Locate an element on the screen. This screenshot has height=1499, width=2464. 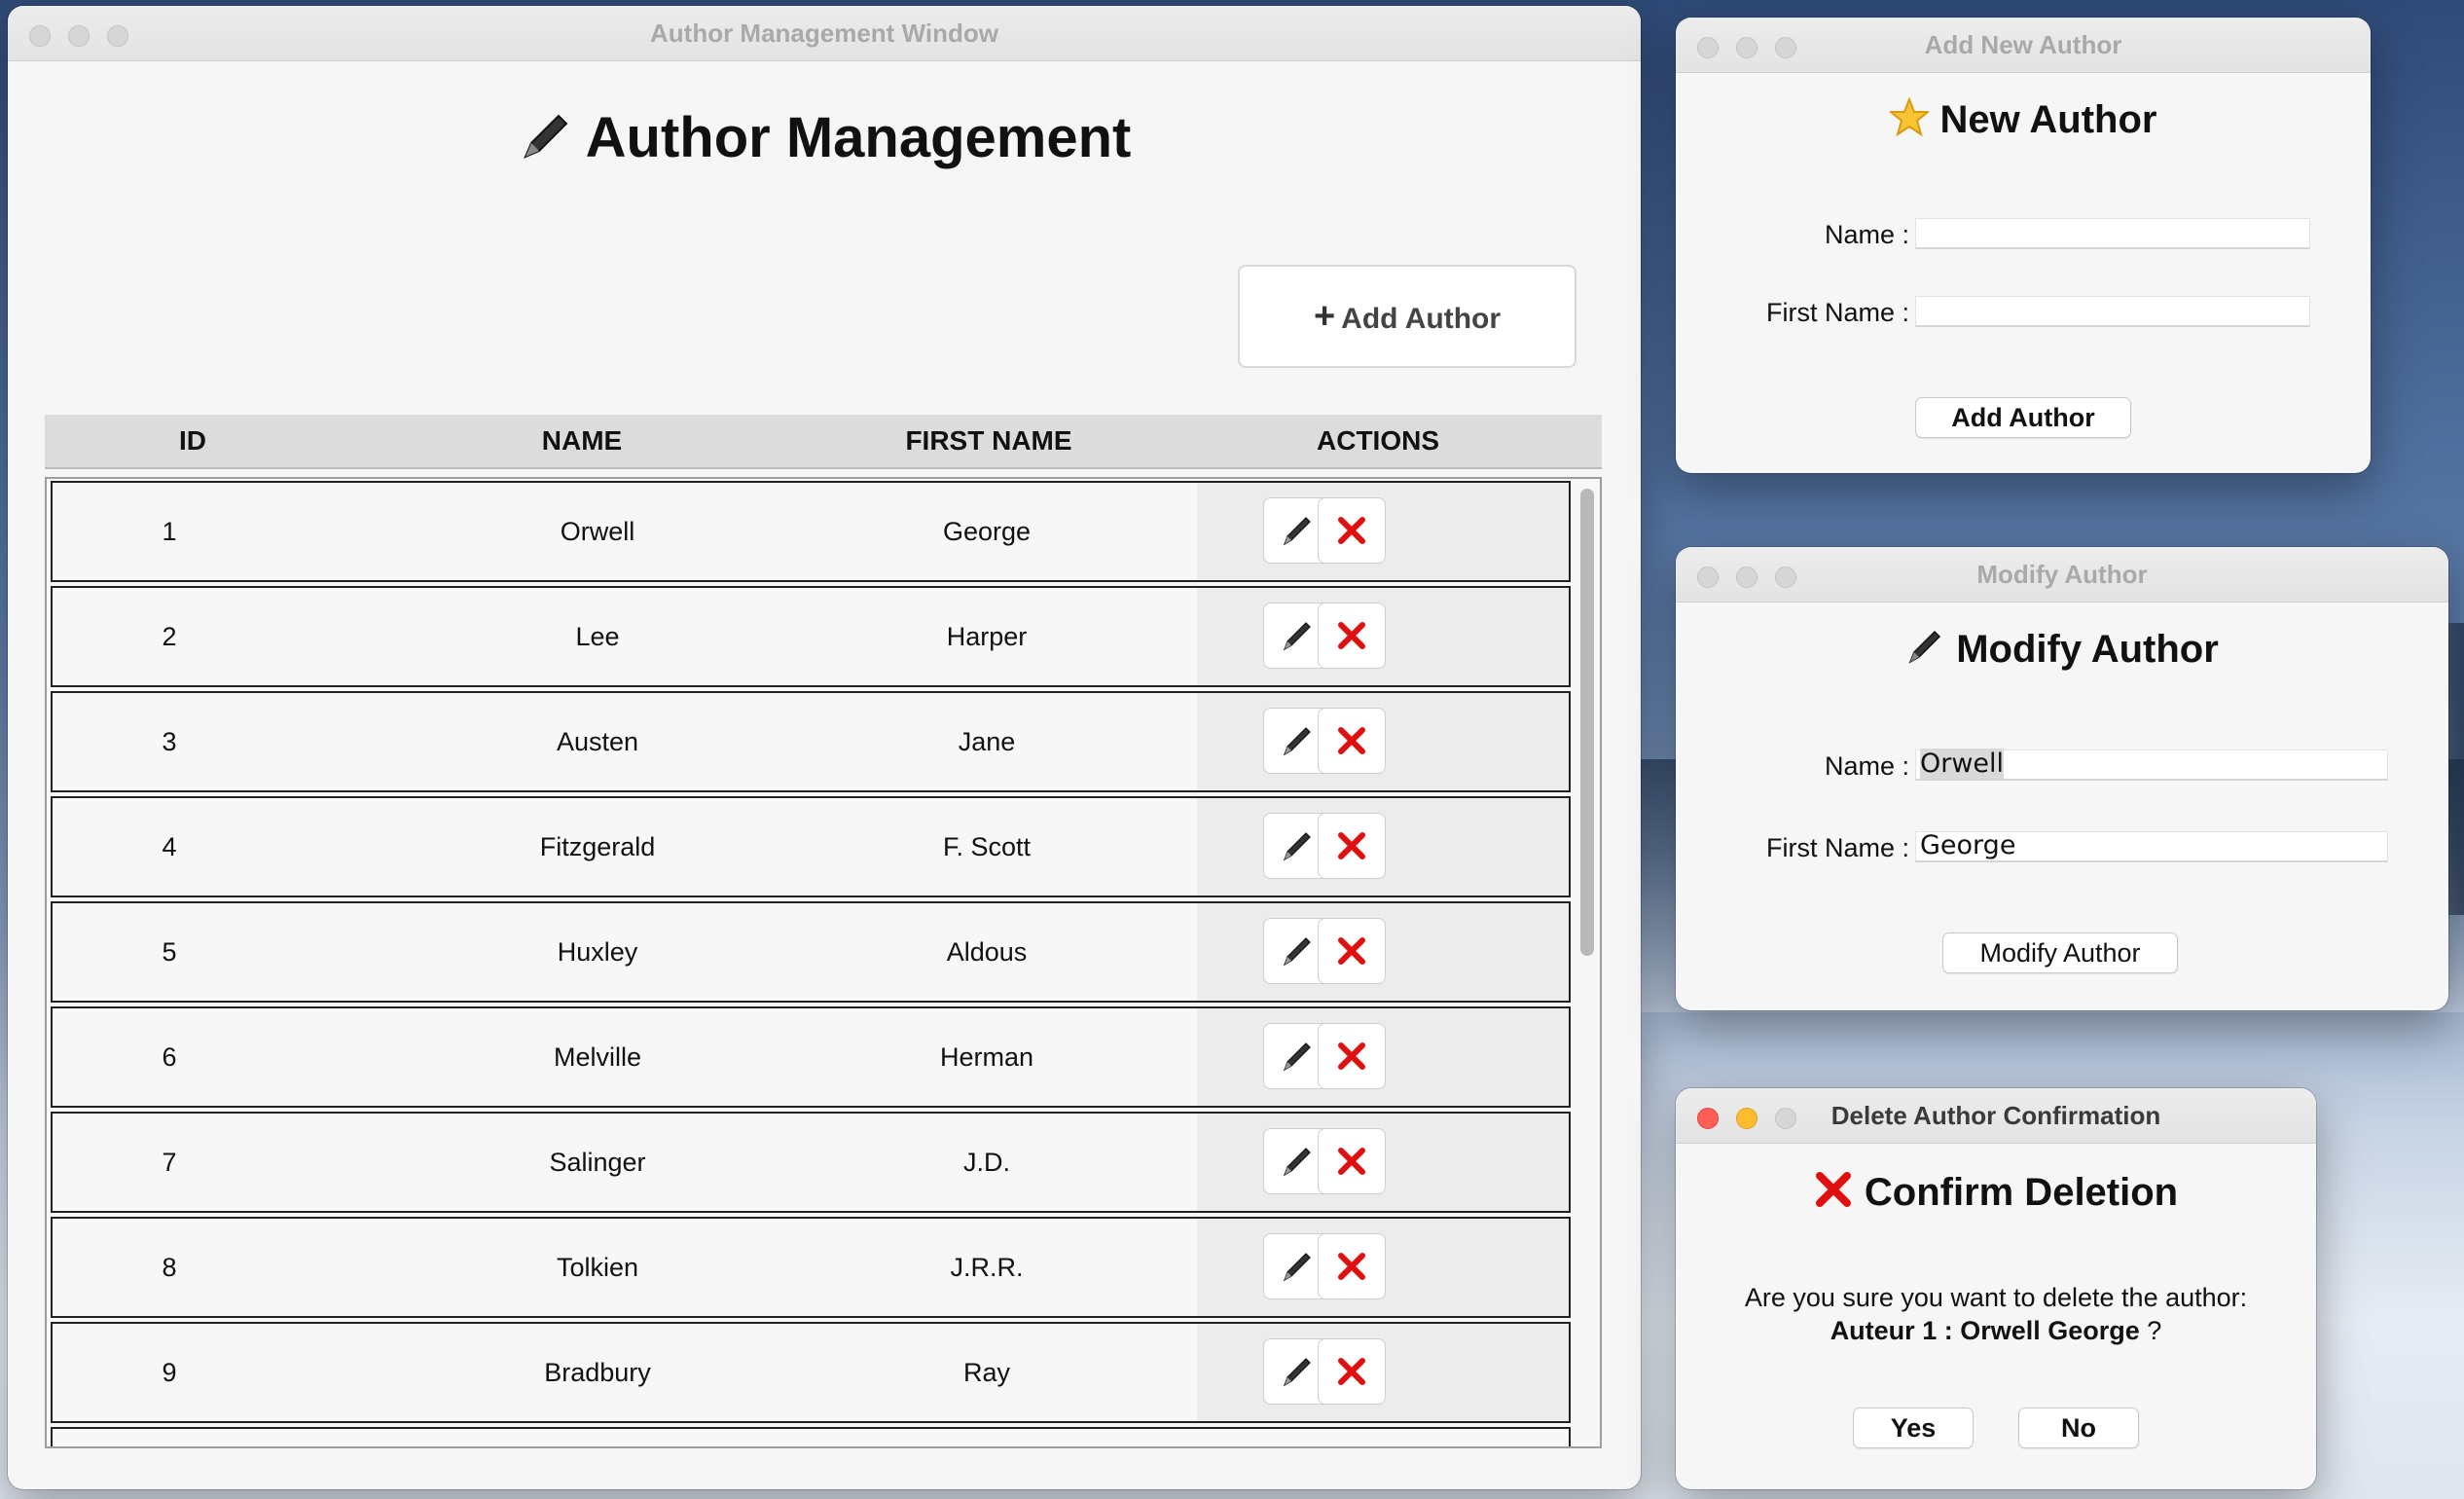
dialog-heading: Modify Author is located at coordinates (2062, 649).